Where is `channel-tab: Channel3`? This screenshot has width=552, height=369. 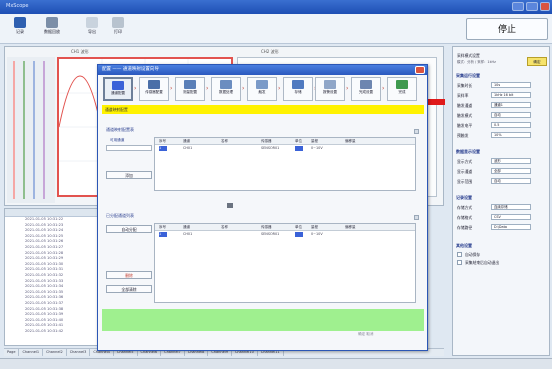 channel-tab: Channel3 is located at coordinates (79, 352).